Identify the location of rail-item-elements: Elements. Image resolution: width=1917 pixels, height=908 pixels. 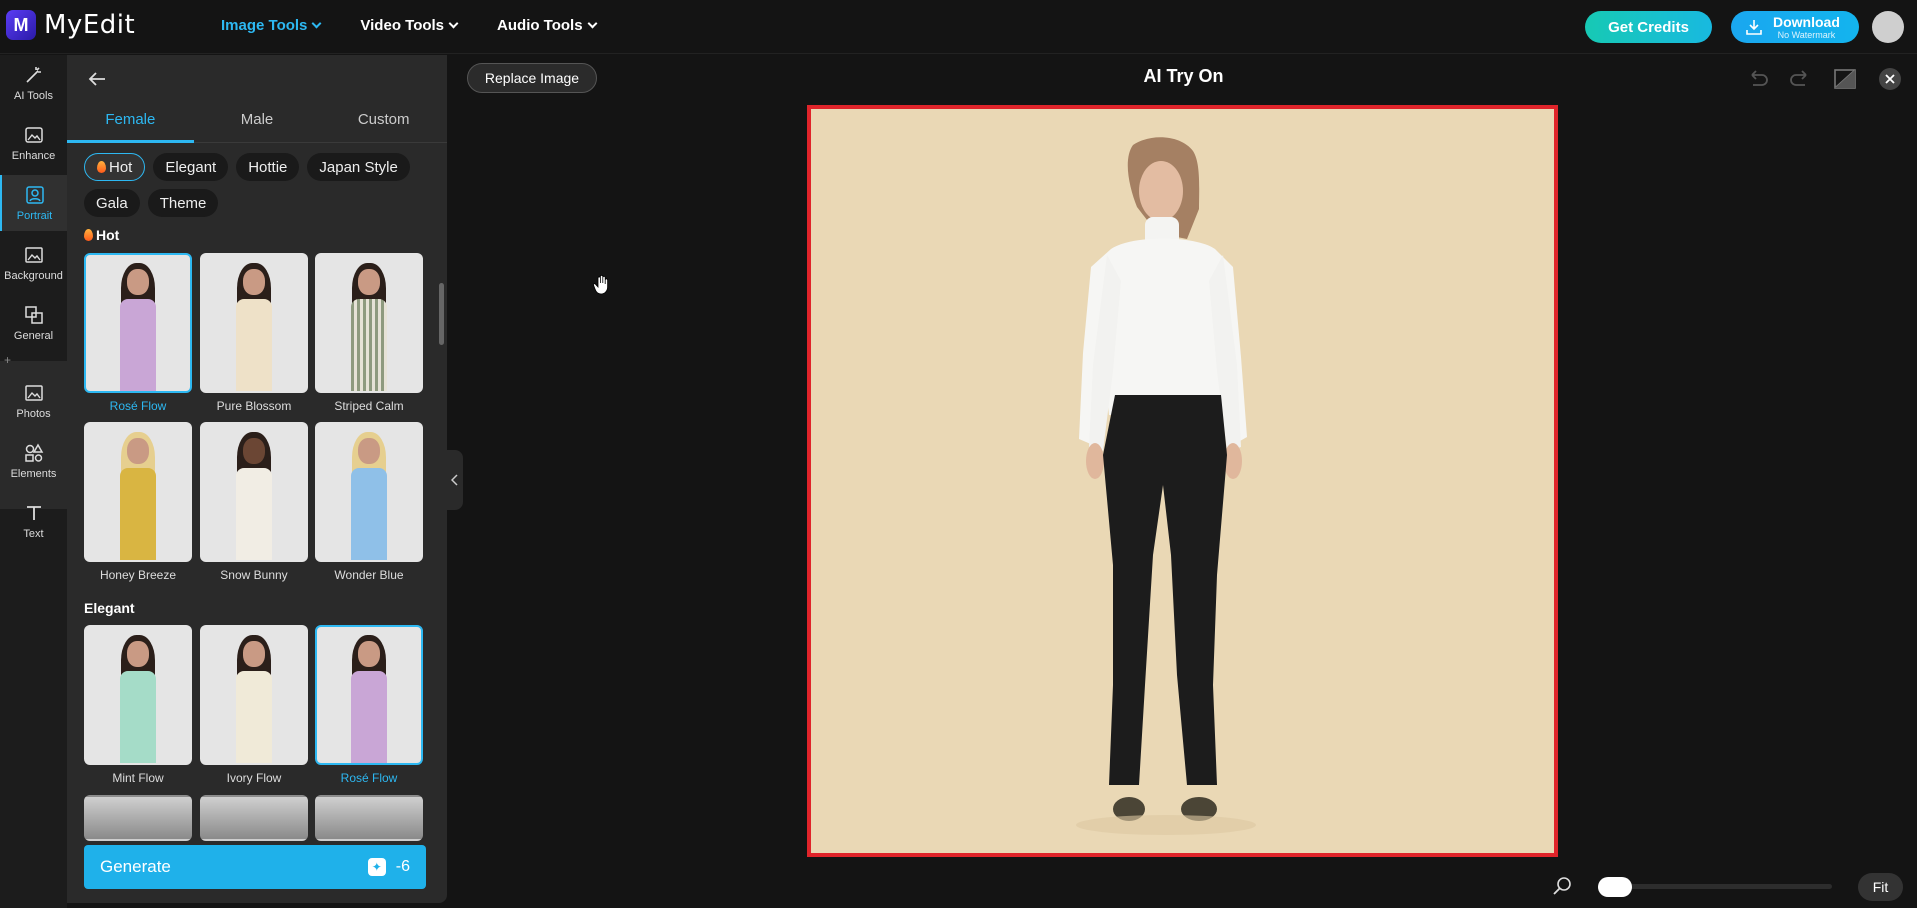
(33, 461).